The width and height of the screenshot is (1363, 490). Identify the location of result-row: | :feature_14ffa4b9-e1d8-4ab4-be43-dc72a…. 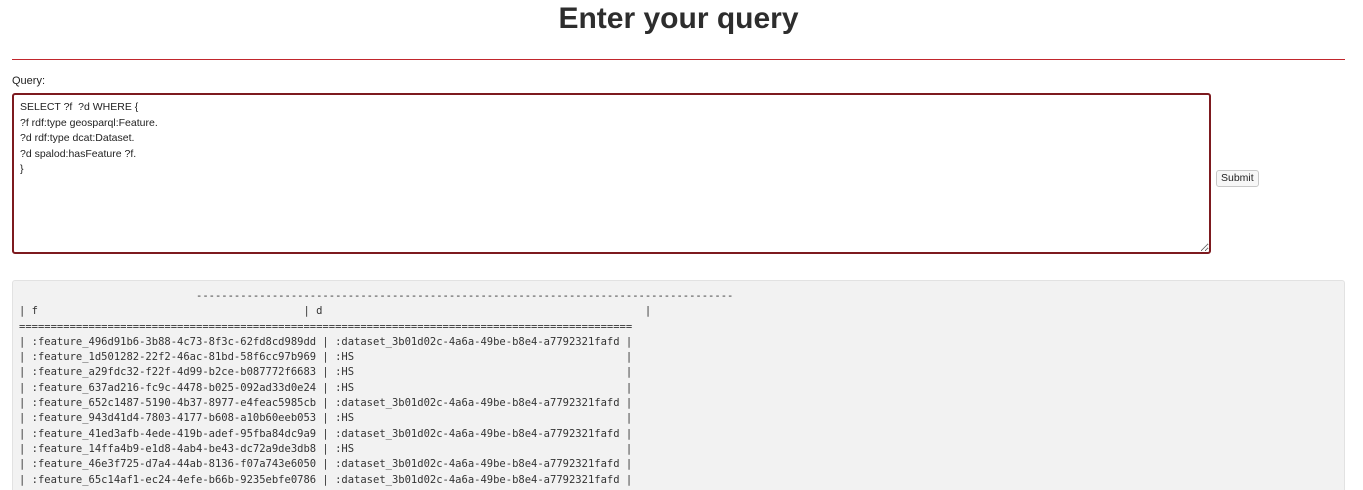
(326, 448).